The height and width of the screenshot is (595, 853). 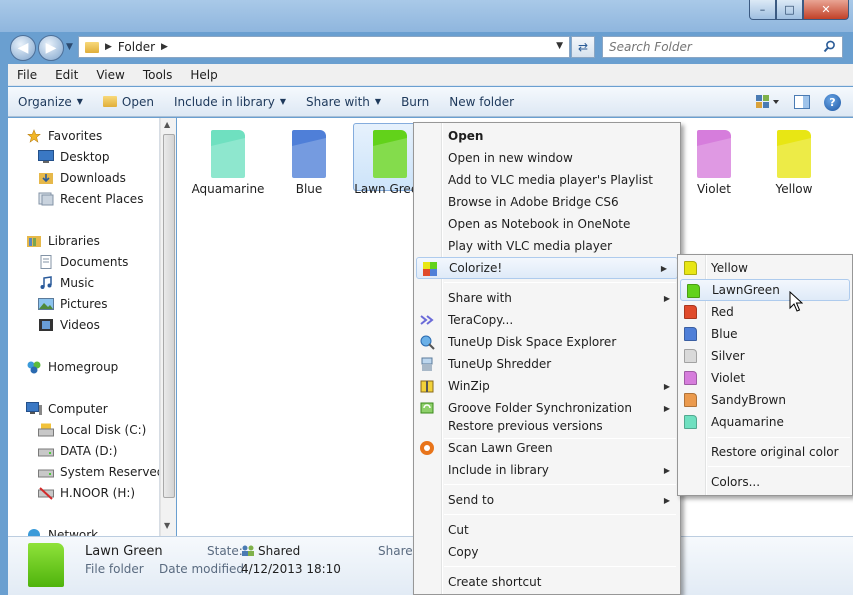 What do you see at coordinates (63, 241) in the screenshot?
I see `nav-libraries: Libraries` at bounding box center [63, 241].